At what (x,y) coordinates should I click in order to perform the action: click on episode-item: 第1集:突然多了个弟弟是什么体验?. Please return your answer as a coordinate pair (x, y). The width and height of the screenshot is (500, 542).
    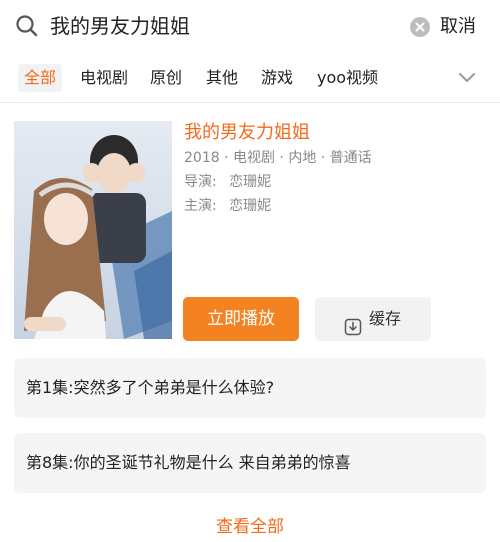
    Looking at the image, I should click on (250, 388).